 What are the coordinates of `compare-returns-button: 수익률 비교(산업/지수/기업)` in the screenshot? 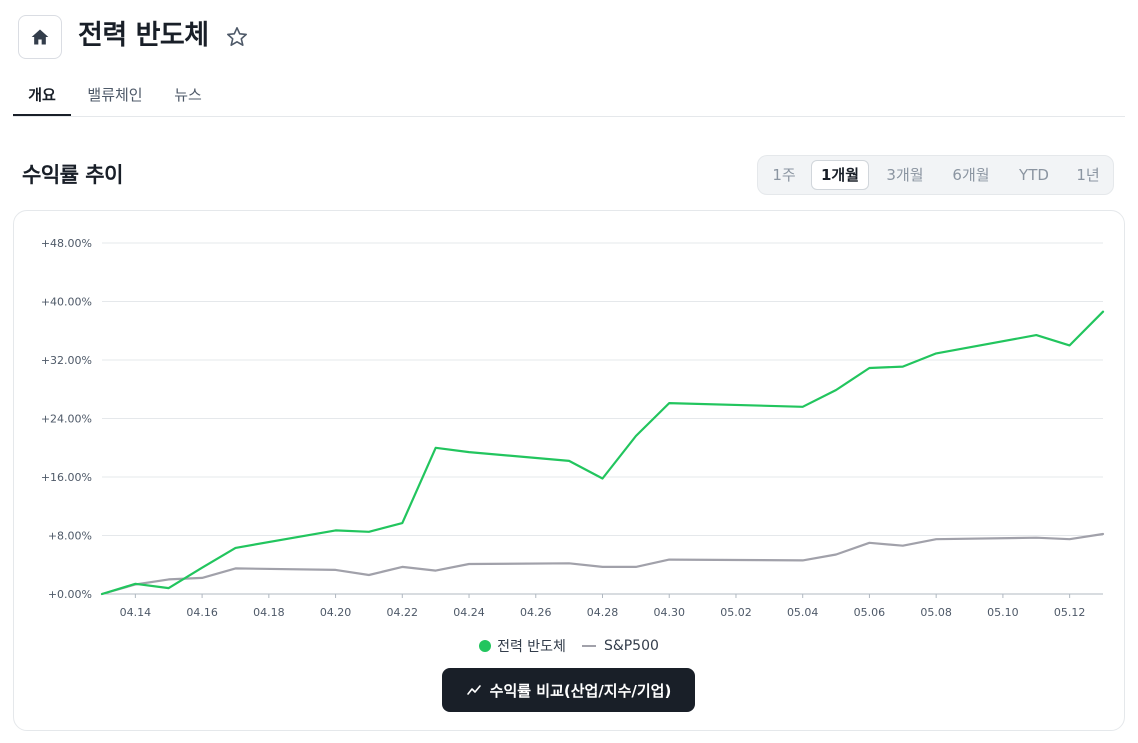 It's located at (568, 690).